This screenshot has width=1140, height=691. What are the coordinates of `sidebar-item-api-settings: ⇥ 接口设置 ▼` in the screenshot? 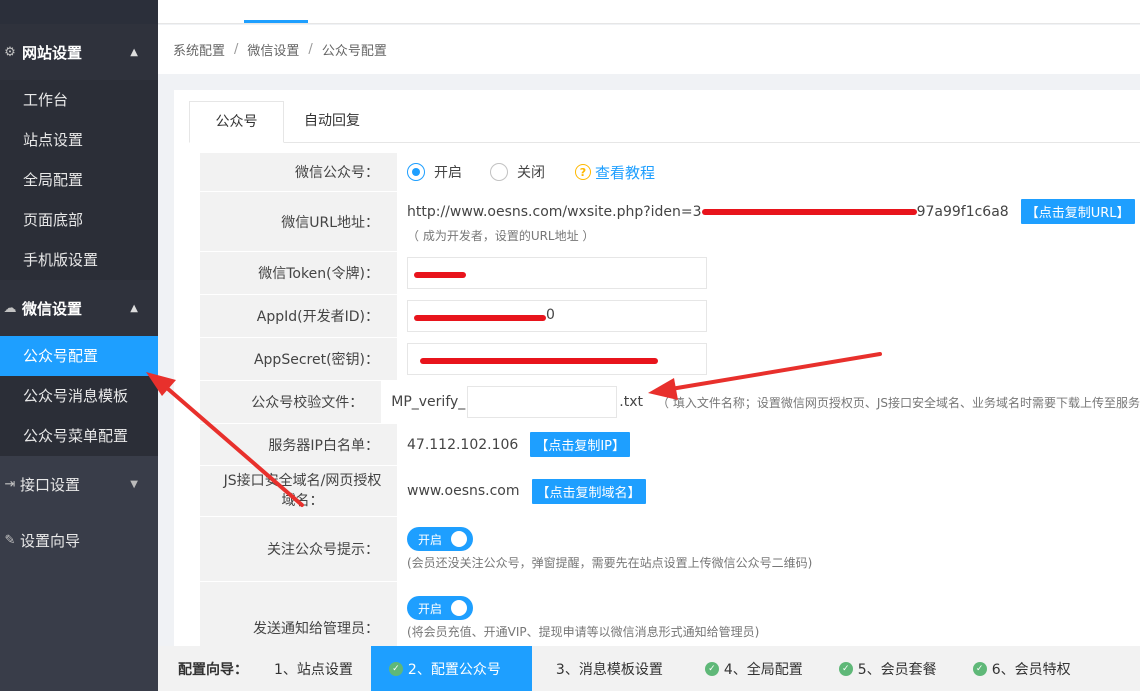 It's located at (79, 484).